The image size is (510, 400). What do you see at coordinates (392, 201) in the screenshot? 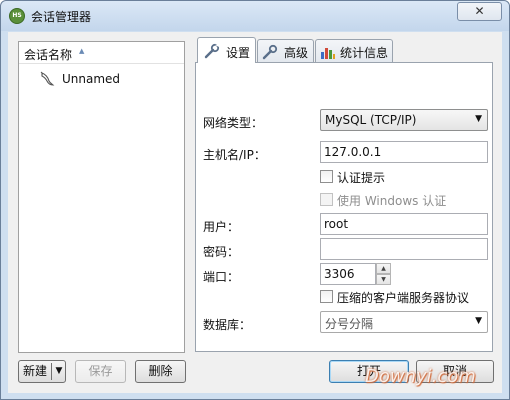
I see `windows-auth-label: 使用 Windows 认证` at bounding box center [392, 201].